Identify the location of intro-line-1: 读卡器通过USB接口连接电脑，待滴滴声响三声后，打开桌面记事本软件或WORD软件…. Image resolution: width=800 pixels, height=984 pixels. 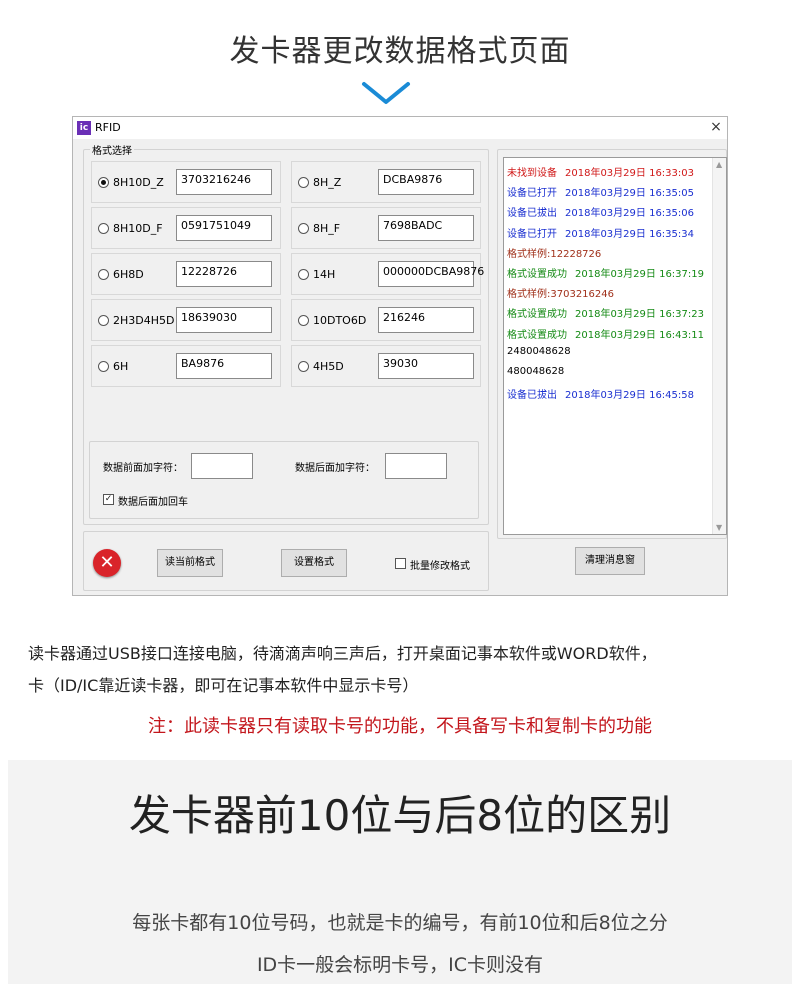
(342, 653).